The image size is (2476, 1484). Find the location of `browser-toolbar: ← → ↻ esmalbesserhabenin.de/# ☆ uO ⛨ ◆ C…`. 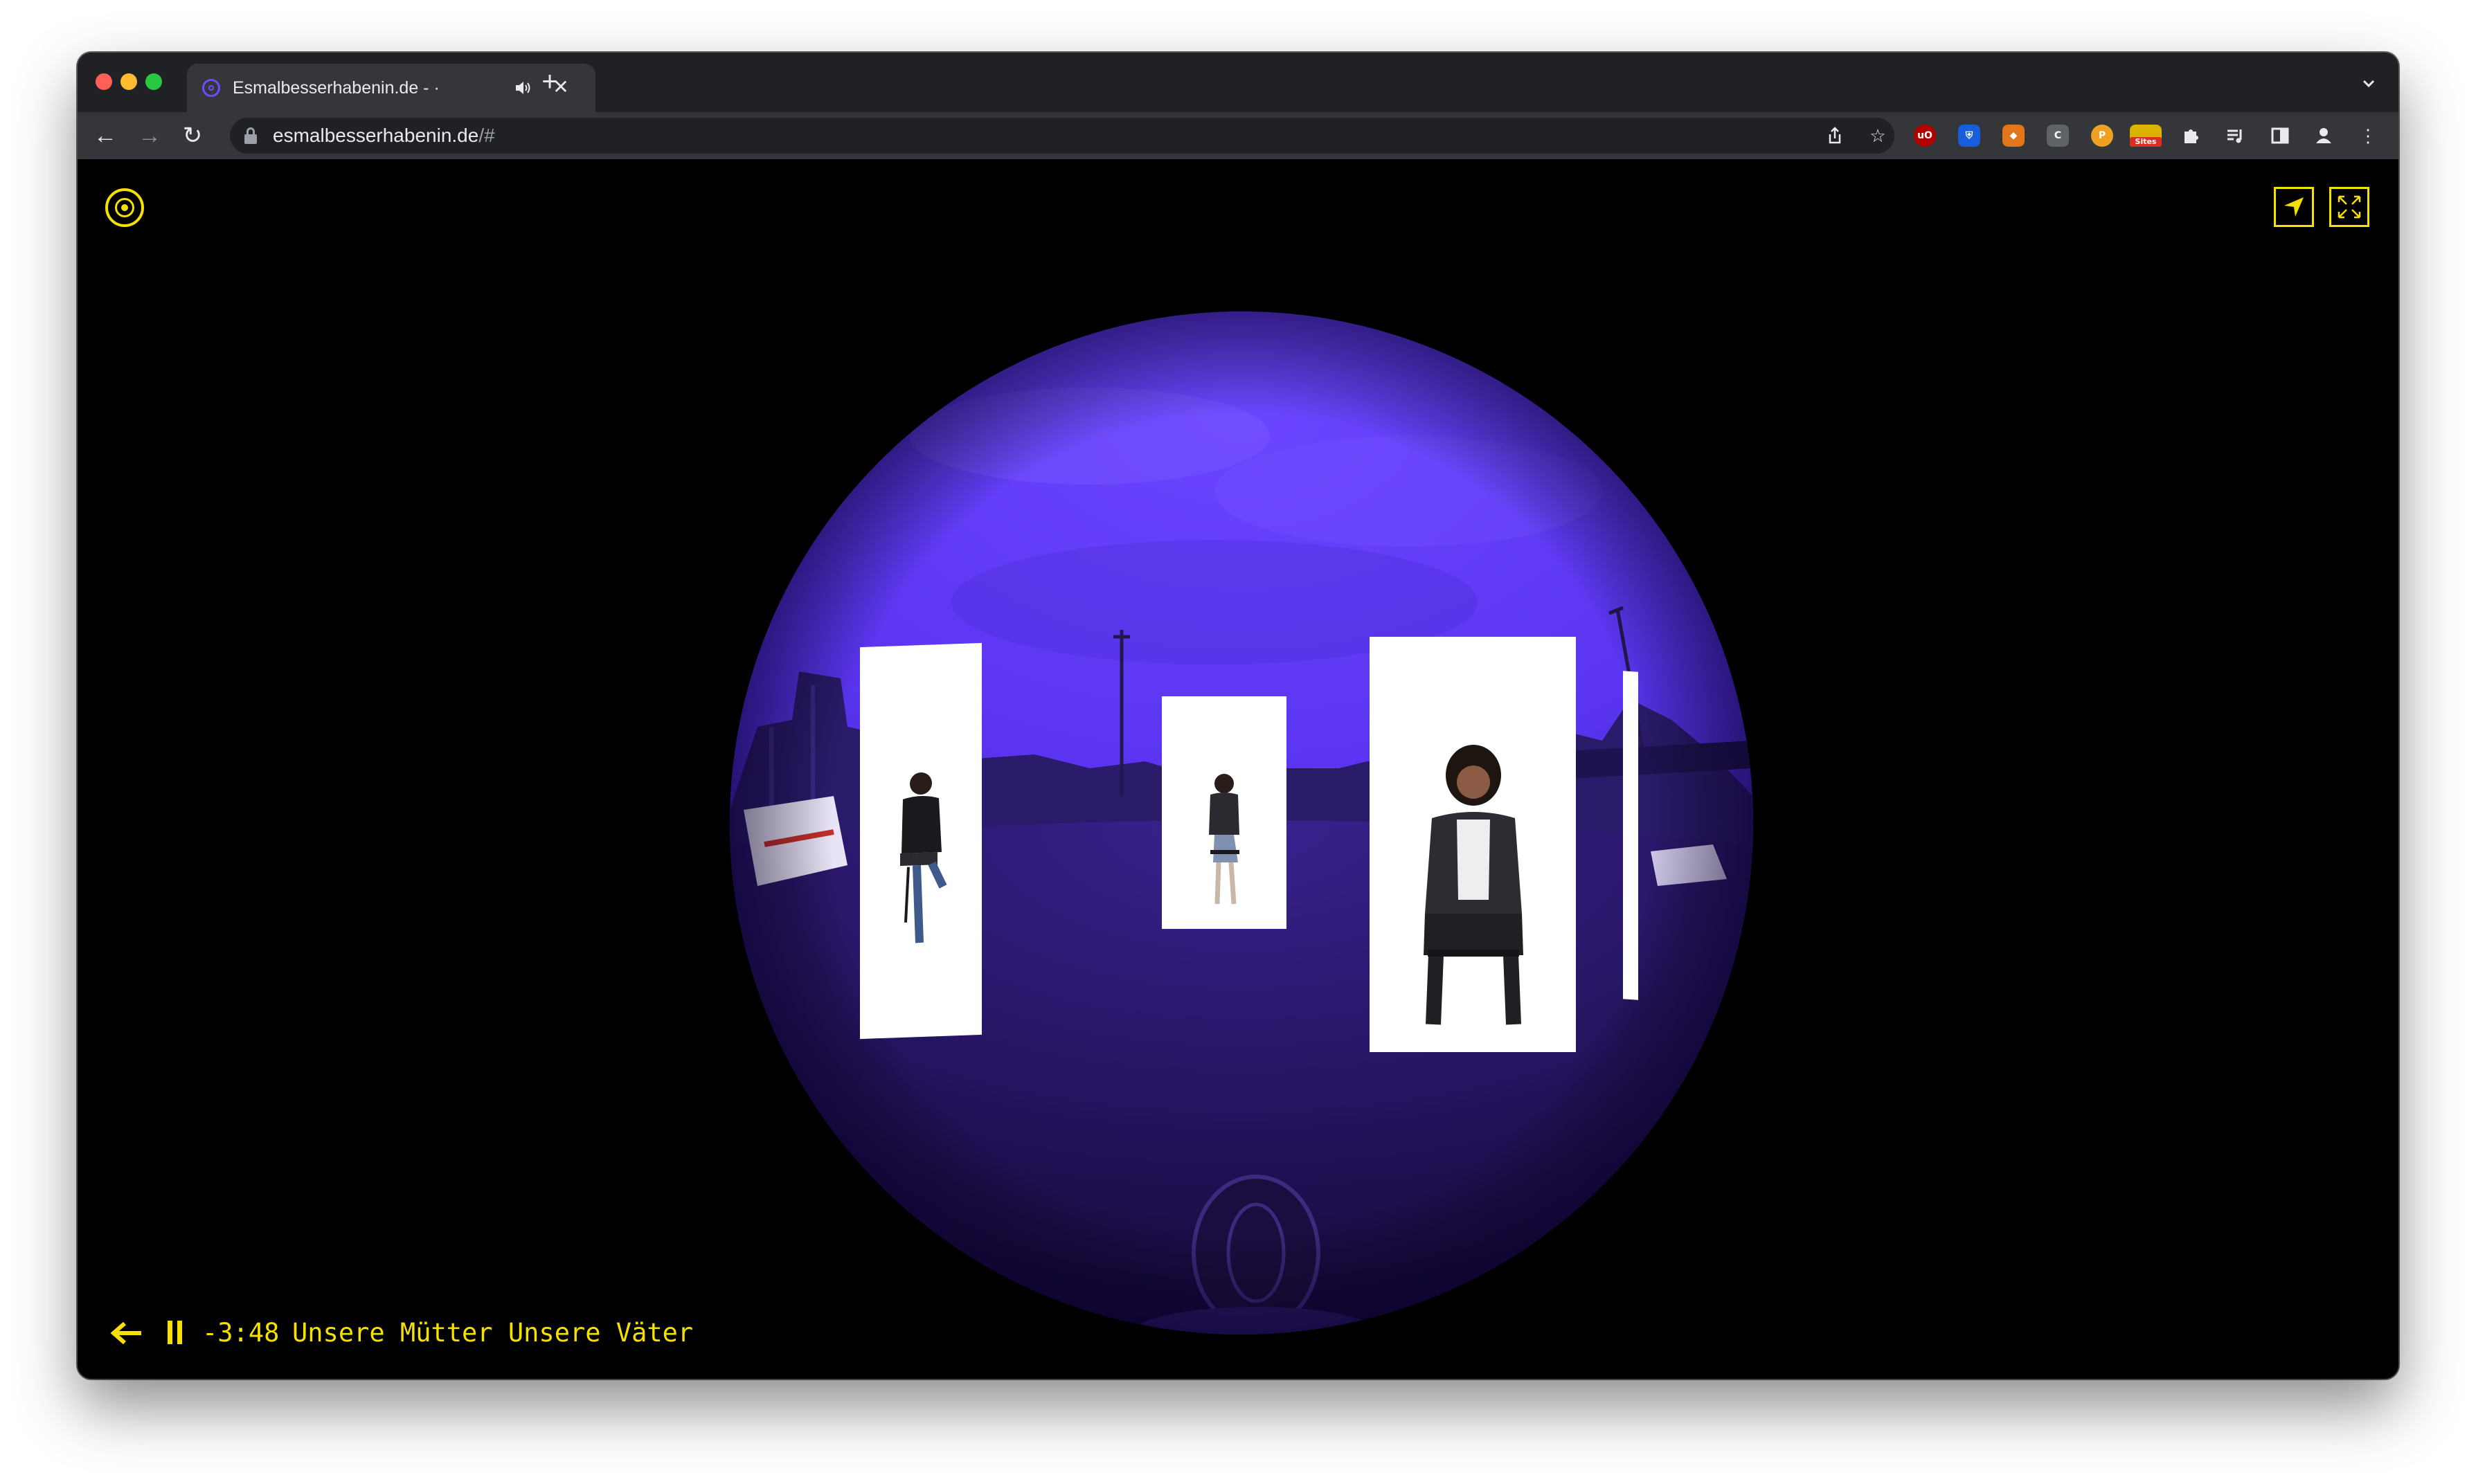

browser-toolbar: ← → ↻ esmalbesserhabenin.de/# ☆ uO ⛨ ◆ C… is located at coordinates (1238, 135).